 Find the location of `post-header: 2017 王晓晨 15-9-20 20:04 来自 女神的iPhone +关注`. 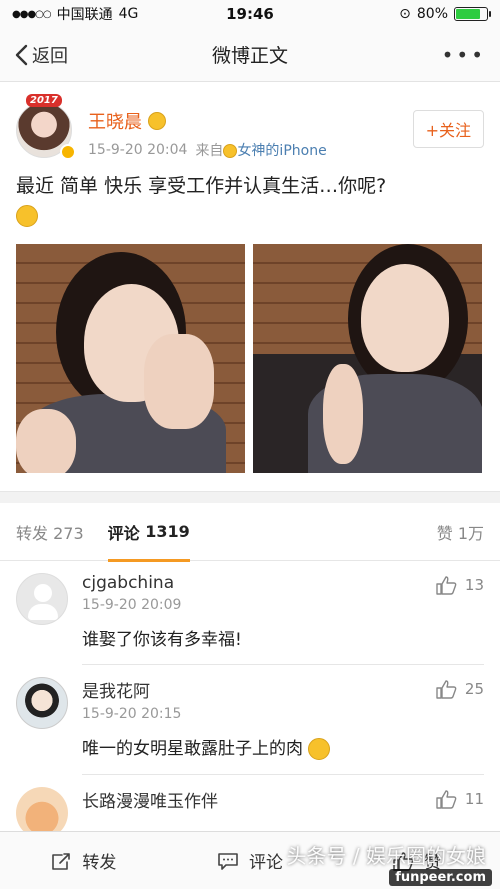

post-header: 2017 王晓晨 15-9-20 20:04 来自 女神的iPhone +关注 is located at coordinates (250, 127).